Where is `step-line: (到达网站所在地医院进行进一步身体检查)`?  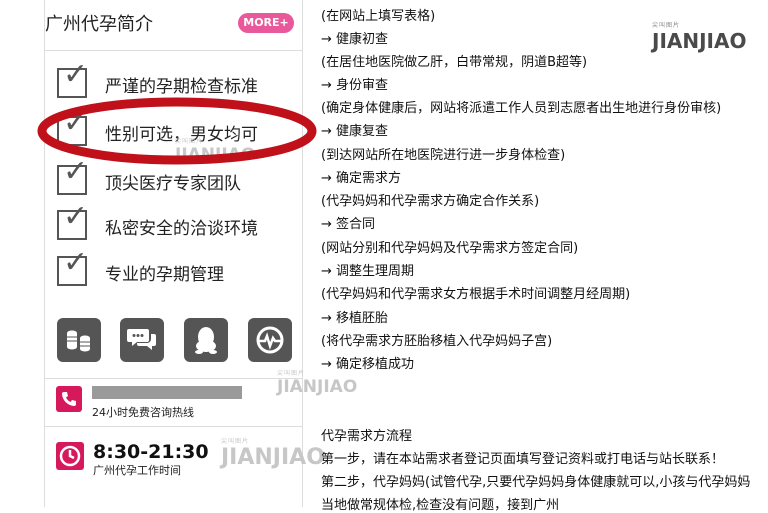
step-line: (到达网站所在地医院进行进一步身体检查) is located at coordinates (443, 155).